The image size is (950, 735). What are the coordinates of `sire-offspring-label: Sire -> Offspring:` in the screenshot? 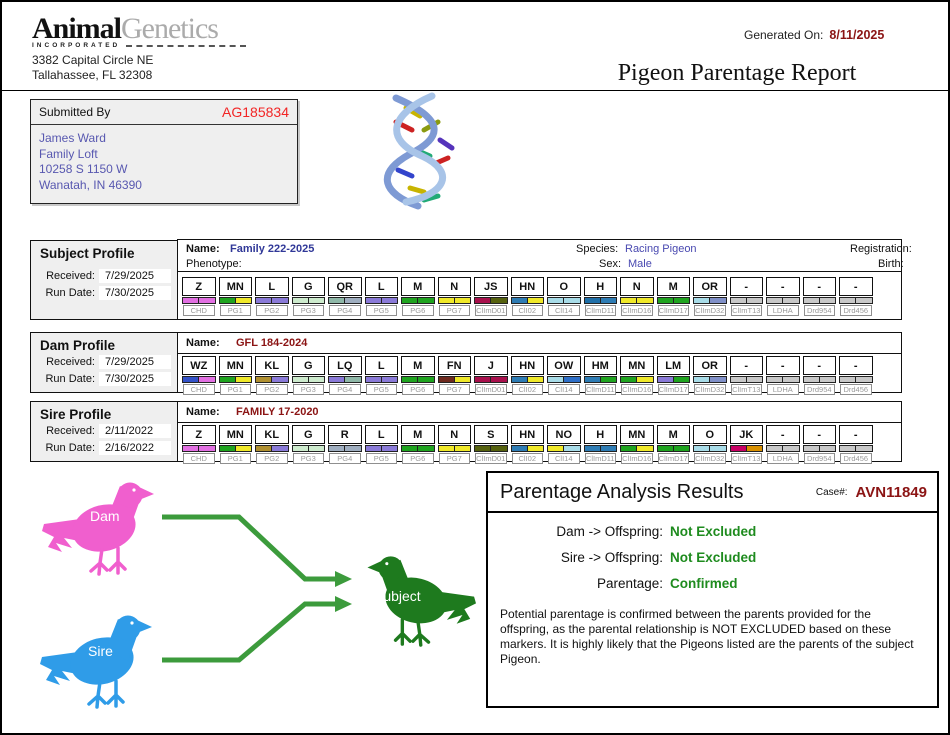 It's located at (611, 557).